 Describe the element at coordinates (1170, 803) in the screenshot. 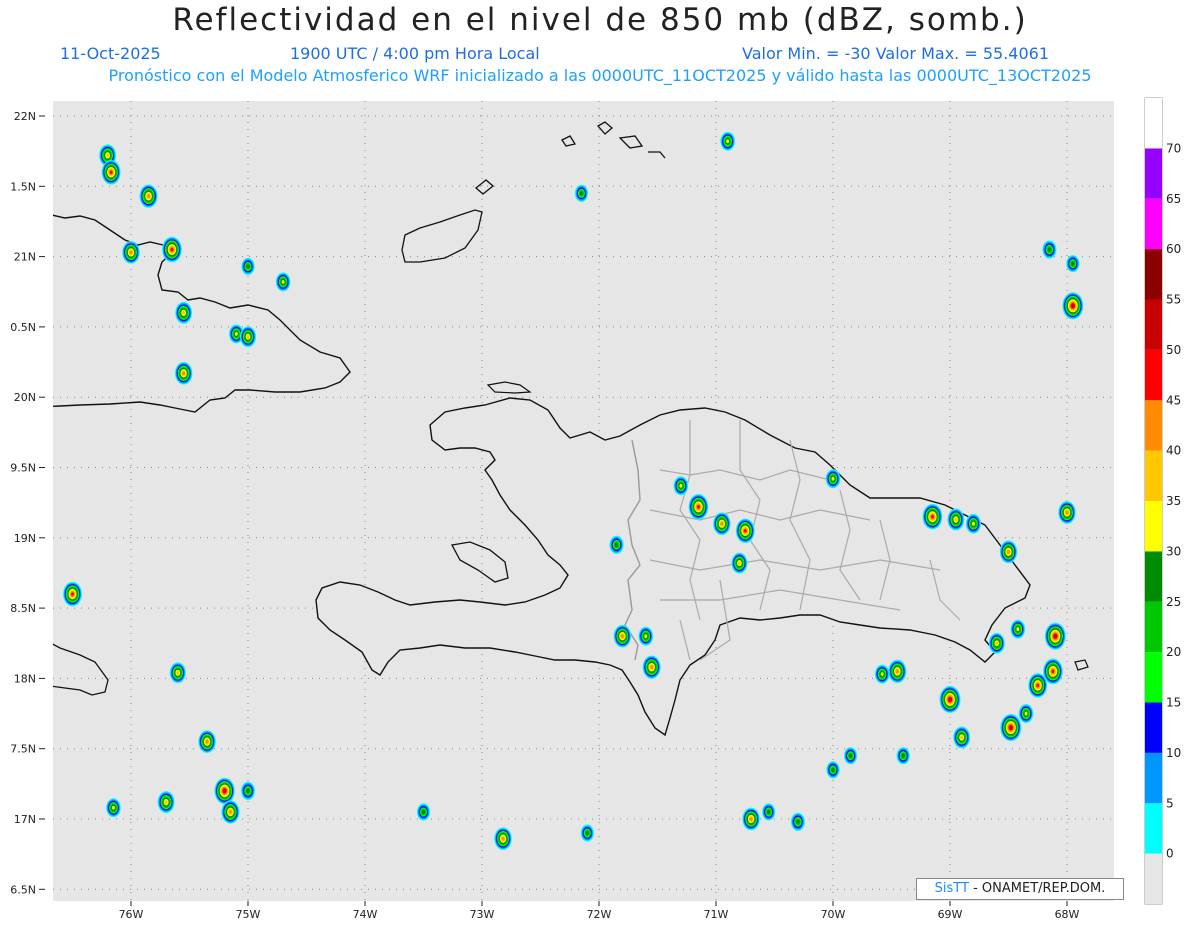

I see `colorbar-label: 5` at that location.